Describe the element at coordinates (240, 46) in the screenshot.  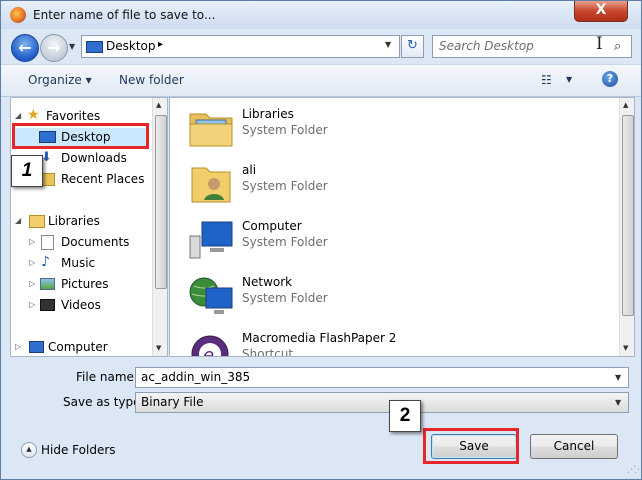
I see `address-bar: Desktop ▸ ▼` at that location.